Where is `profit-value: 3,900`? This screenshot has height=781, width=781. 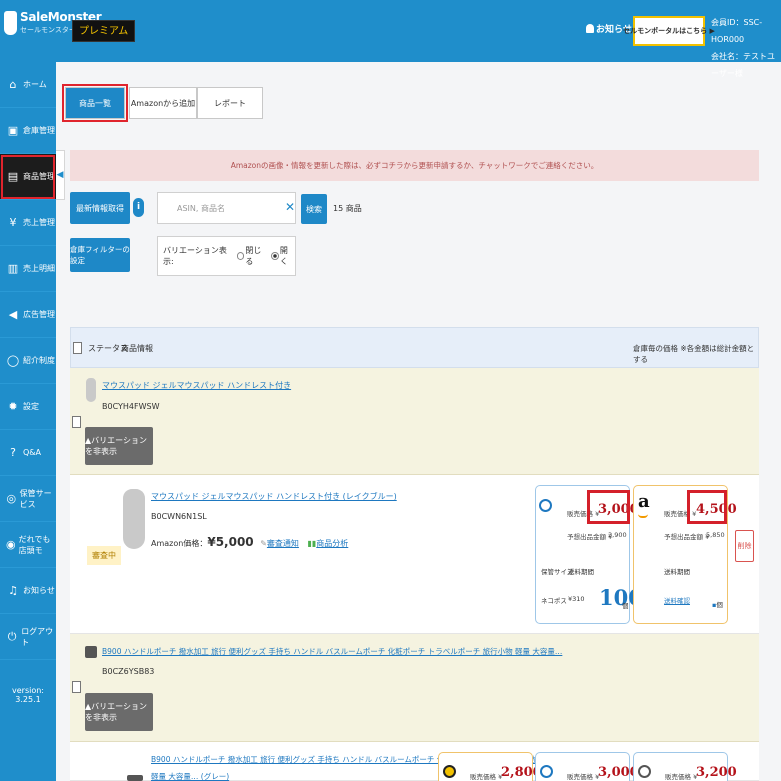 profit-value: 3,900 is located at coordinates (617, 535).